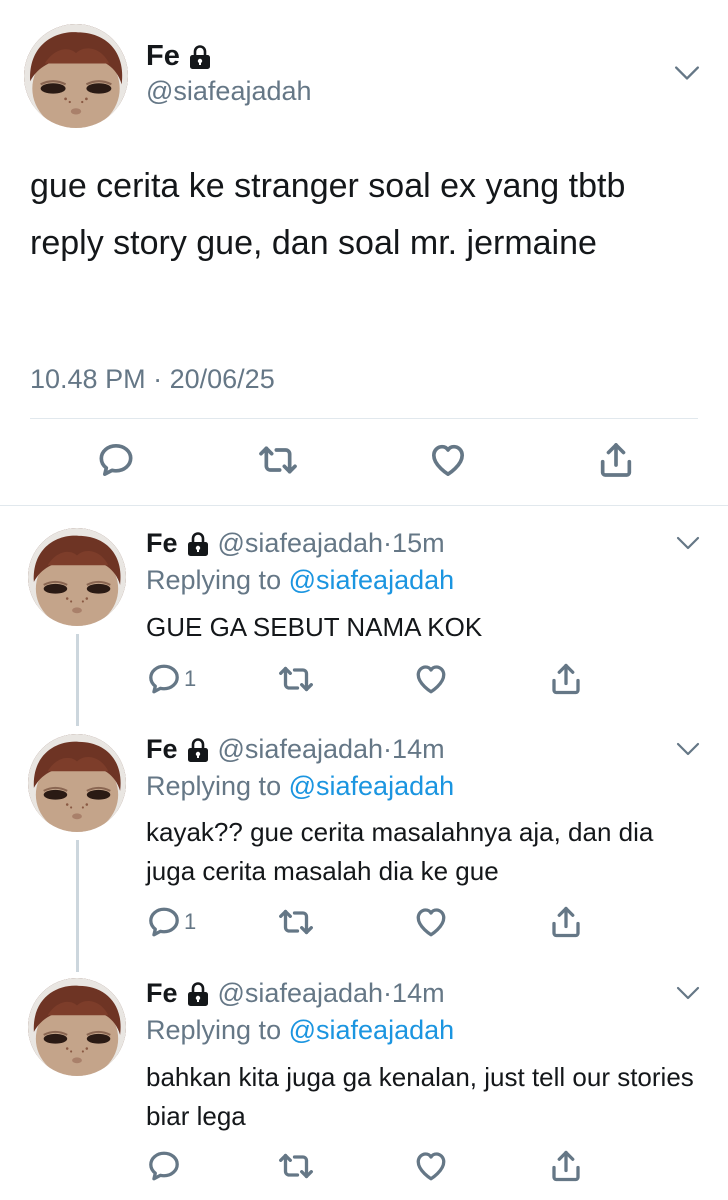 This screenshot has height=1200, width=728. I want to click on tweet-time: 15m, so click(418, 543).